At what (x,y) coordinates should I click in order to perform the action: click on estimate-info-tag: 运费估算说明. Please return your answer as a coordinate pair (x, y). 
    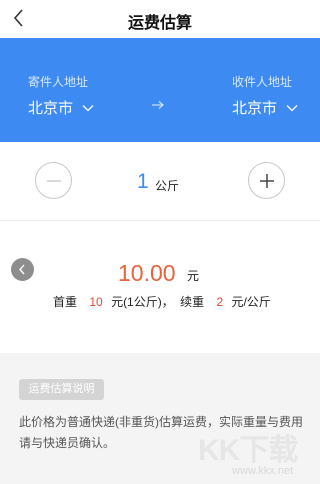
    Looking at the image, I should click on (61, 389).